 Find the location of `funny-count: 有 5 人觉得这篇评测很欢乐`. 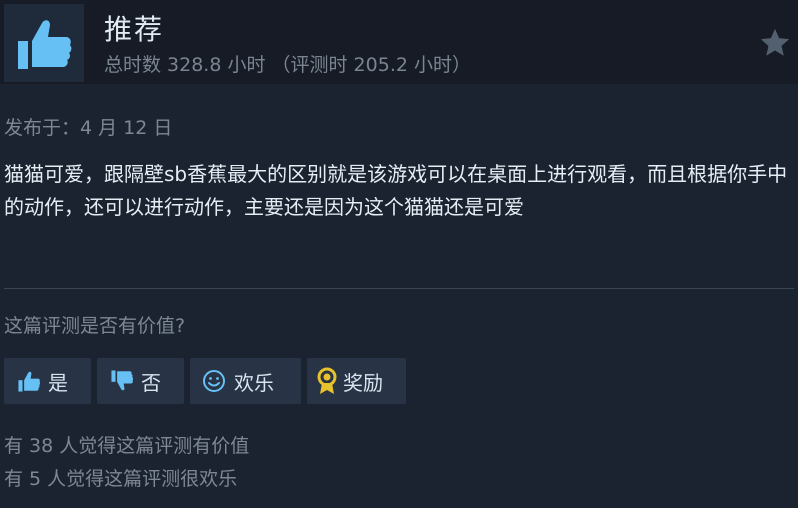

funny-count: 有 5 人觉得这篇评测很欢乐 is located at coordinates (121, 479).